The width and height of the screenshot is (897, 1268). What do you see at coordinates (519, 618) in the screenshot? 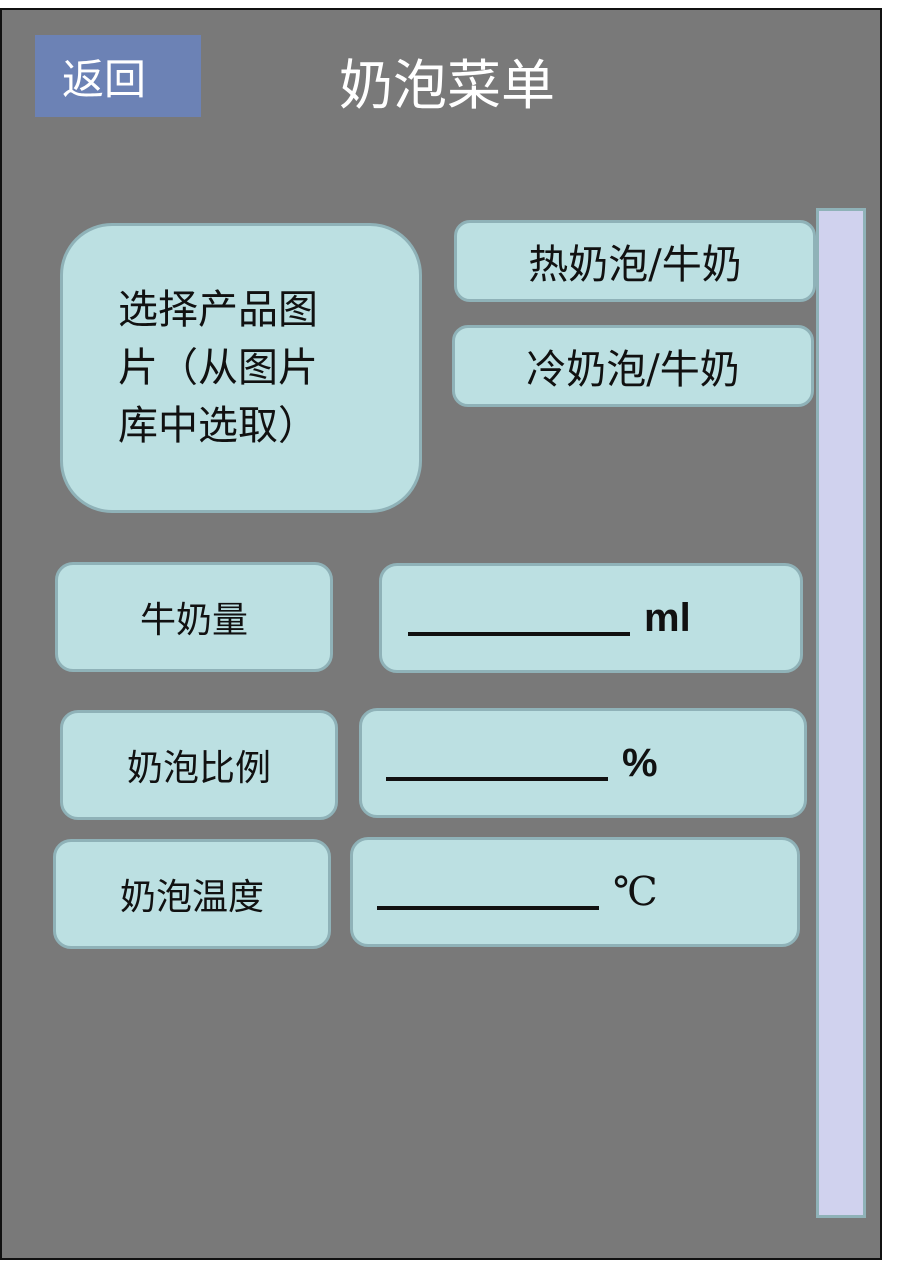
I see `milk-amount-input` at bounding box center [519, 618].